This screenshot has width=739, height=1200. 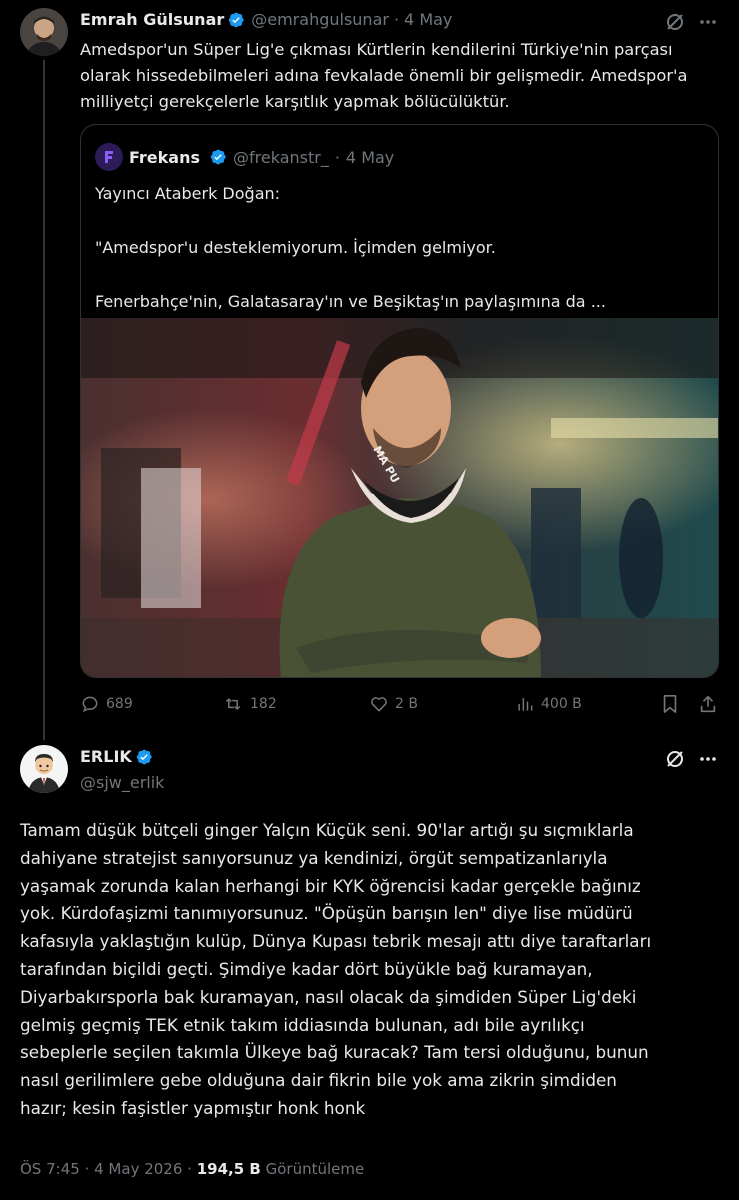 What do you see at coordinates (370, 157) in the screenshot?
I see `quote-date: 4 May` at bounding box center [370, 157].